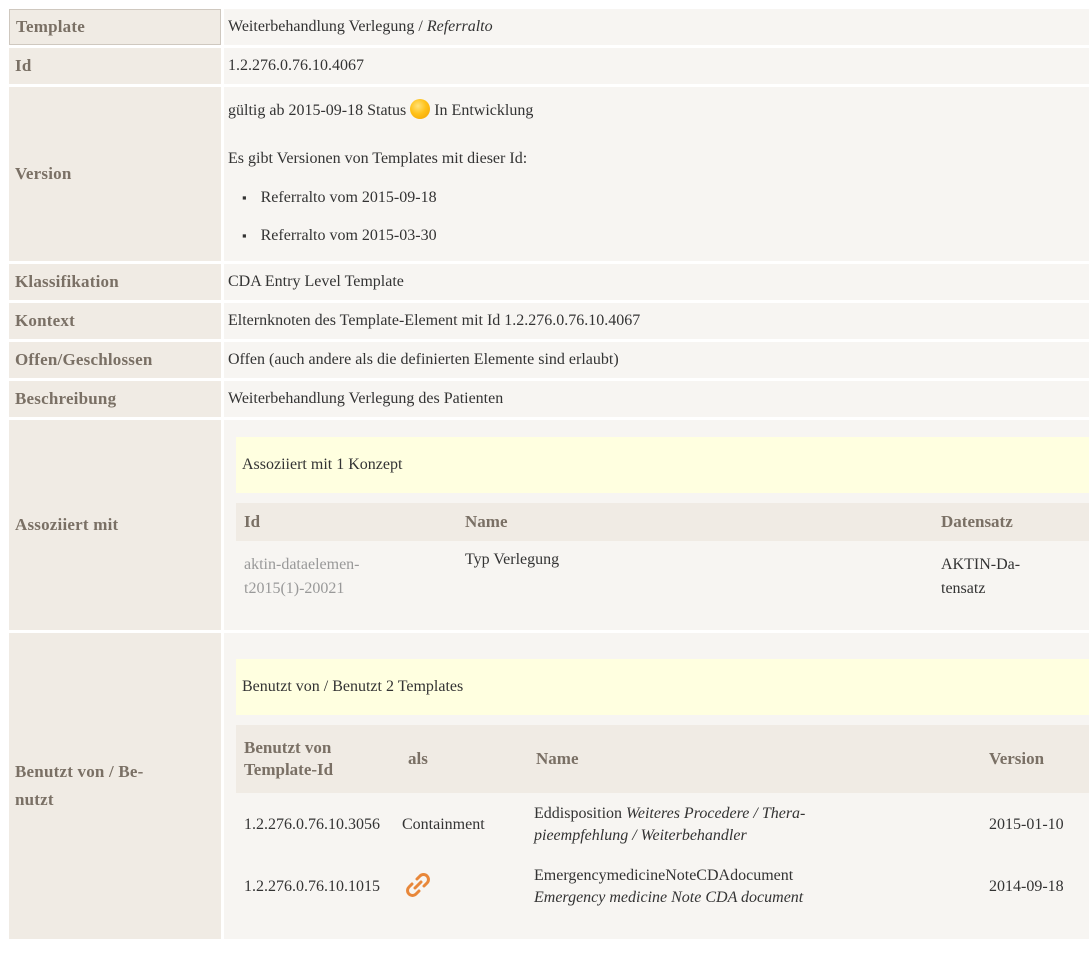 Image resolution: width=1092 pixels, height=976 pixels. What do you see at coordinates (1026, 886) in the screenshot?
I see `used-by-version: 2014-09-18` at bounding box center [1026, 886].